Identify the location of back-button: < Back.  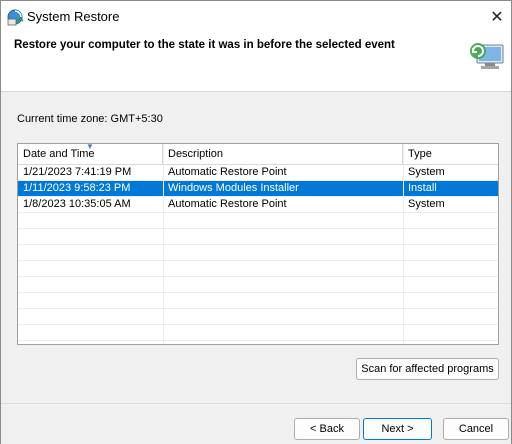
(327, 429).